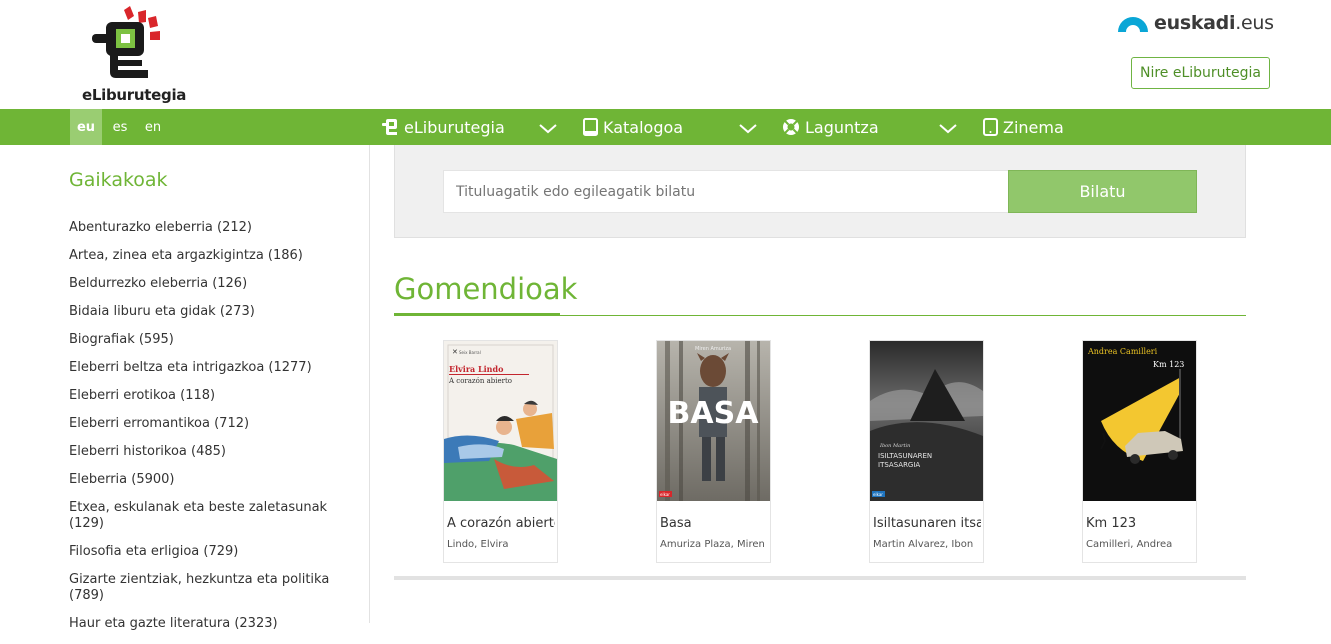  I want to click on book-author: Camilleri, Andrea, so click(1129, 544).